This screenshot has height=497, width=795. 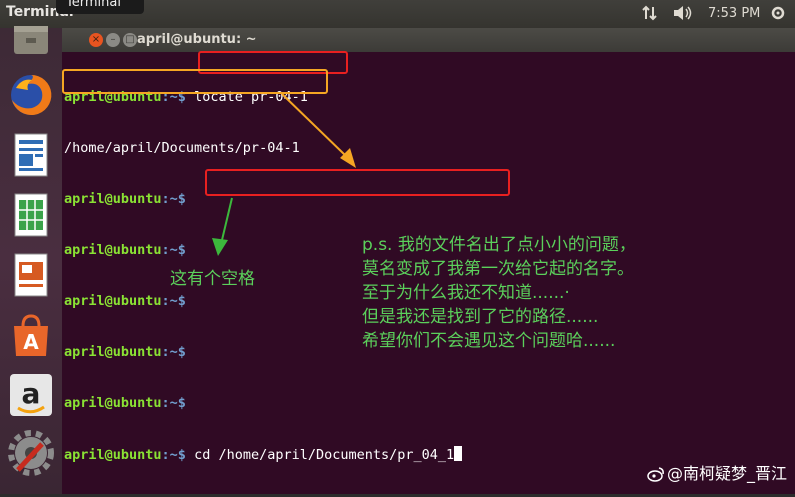 I want to click on volume-icon, so click(x=683, y=15).